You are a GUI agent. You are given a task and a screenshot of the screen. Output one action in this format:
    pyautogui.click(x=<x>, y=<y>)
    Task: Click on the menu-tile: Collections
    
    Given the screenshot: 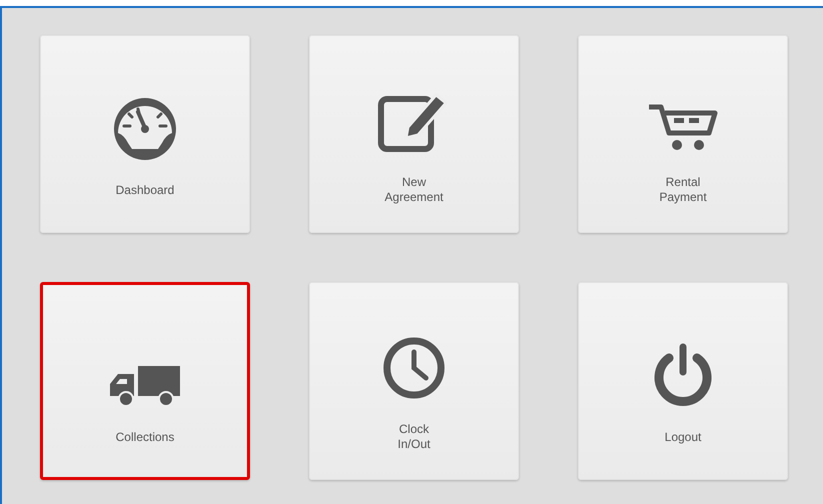 What is the action you would take?
    pyautogui.click(x=145, y=381)
    